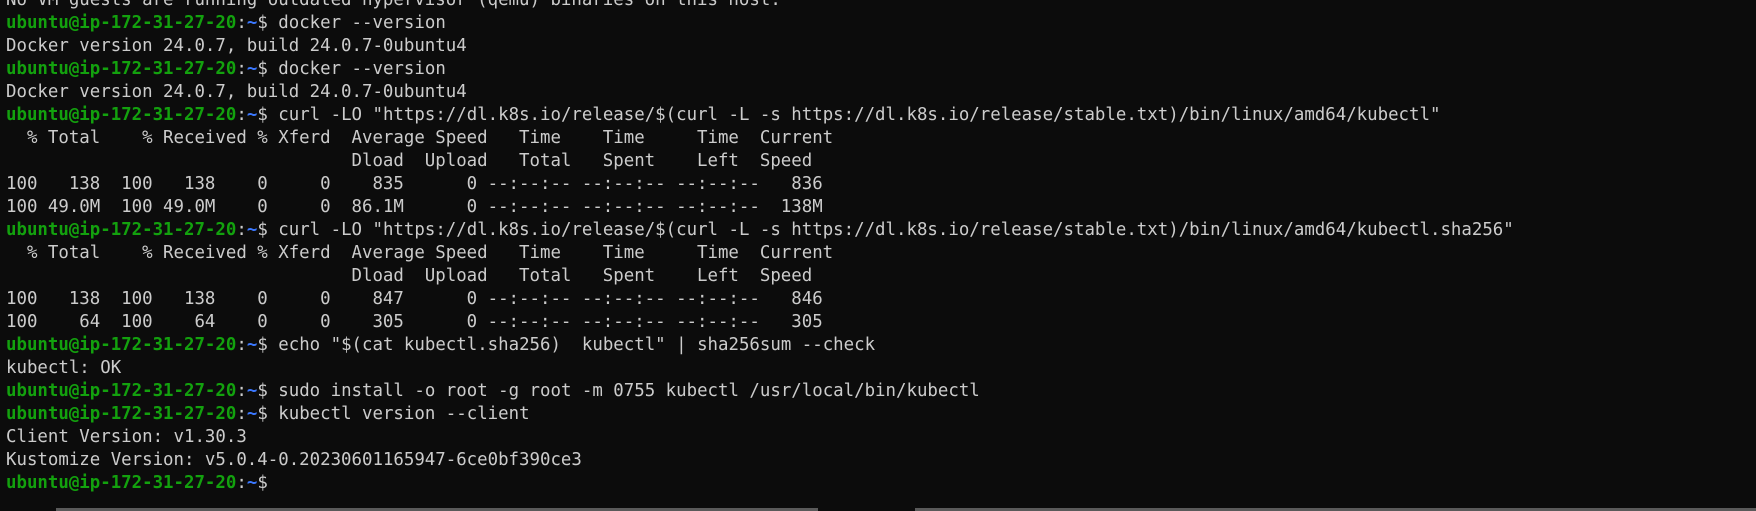  Describe the element at coordinates (404, 414) in the screenshot. I see `command-text: kubectl version --client` at that location.